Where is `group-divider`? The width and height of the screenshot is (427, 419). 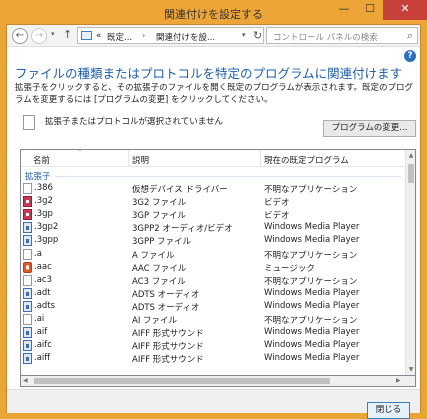 group-divider is located at coordinates (228, 176).